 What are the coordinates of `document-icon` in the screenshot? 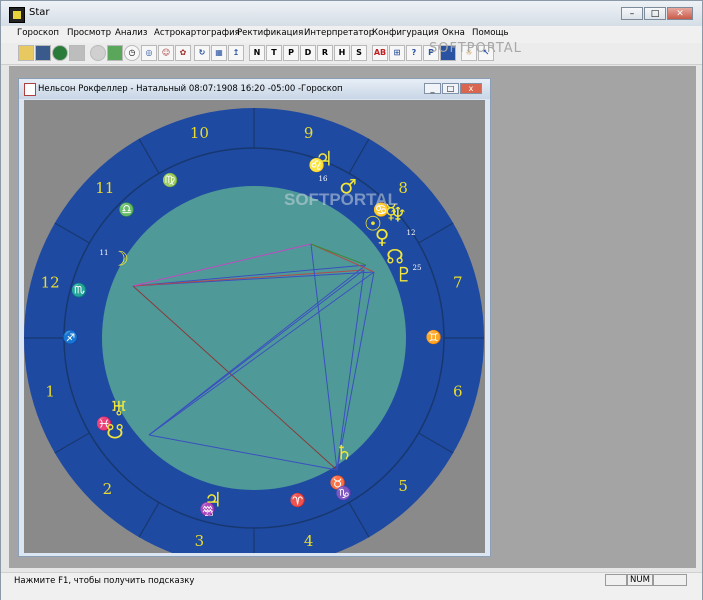 It's located at (30, 89).